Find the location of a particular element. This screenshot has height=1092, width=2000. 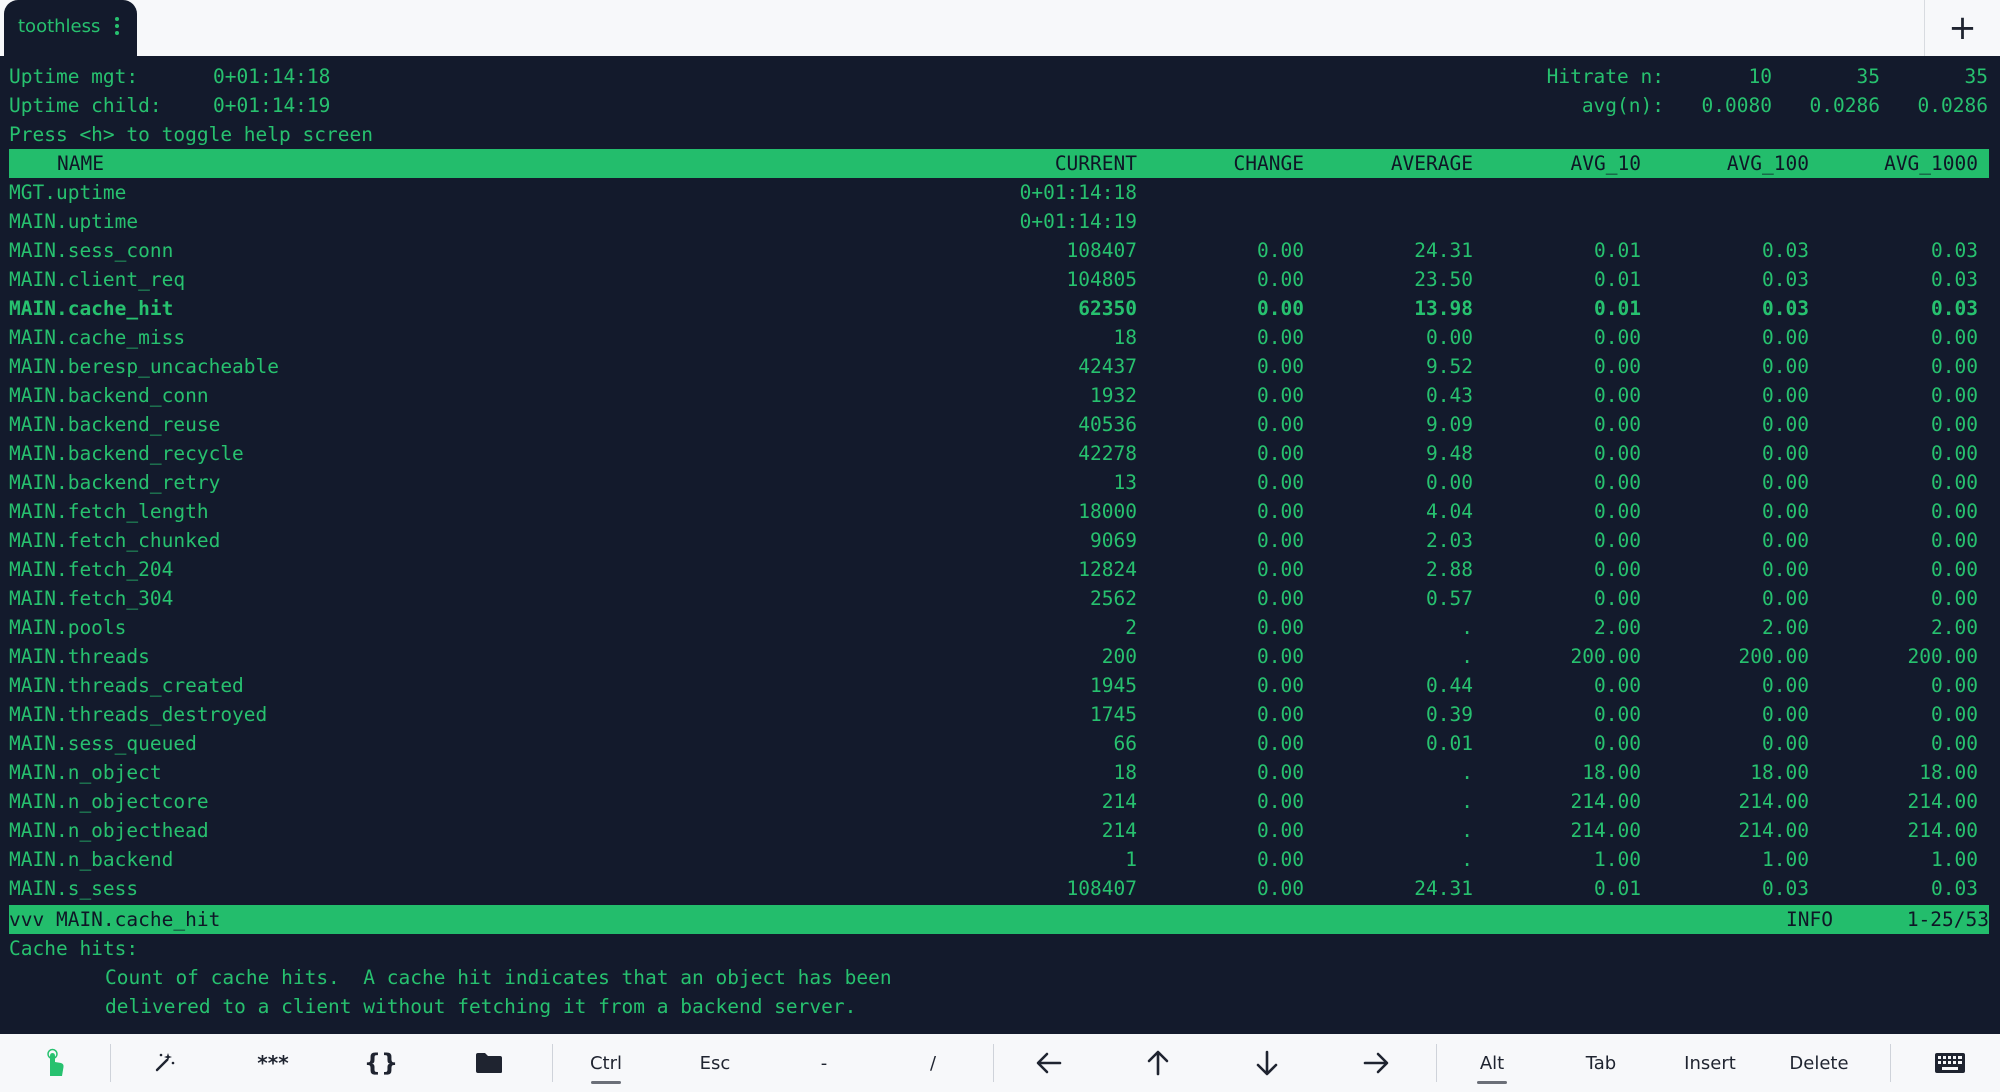

table-row: MAIN.fetch_304 2562 0.00 0.57 0.00 0.00 0.00 is located at coordinates (1000, 598).